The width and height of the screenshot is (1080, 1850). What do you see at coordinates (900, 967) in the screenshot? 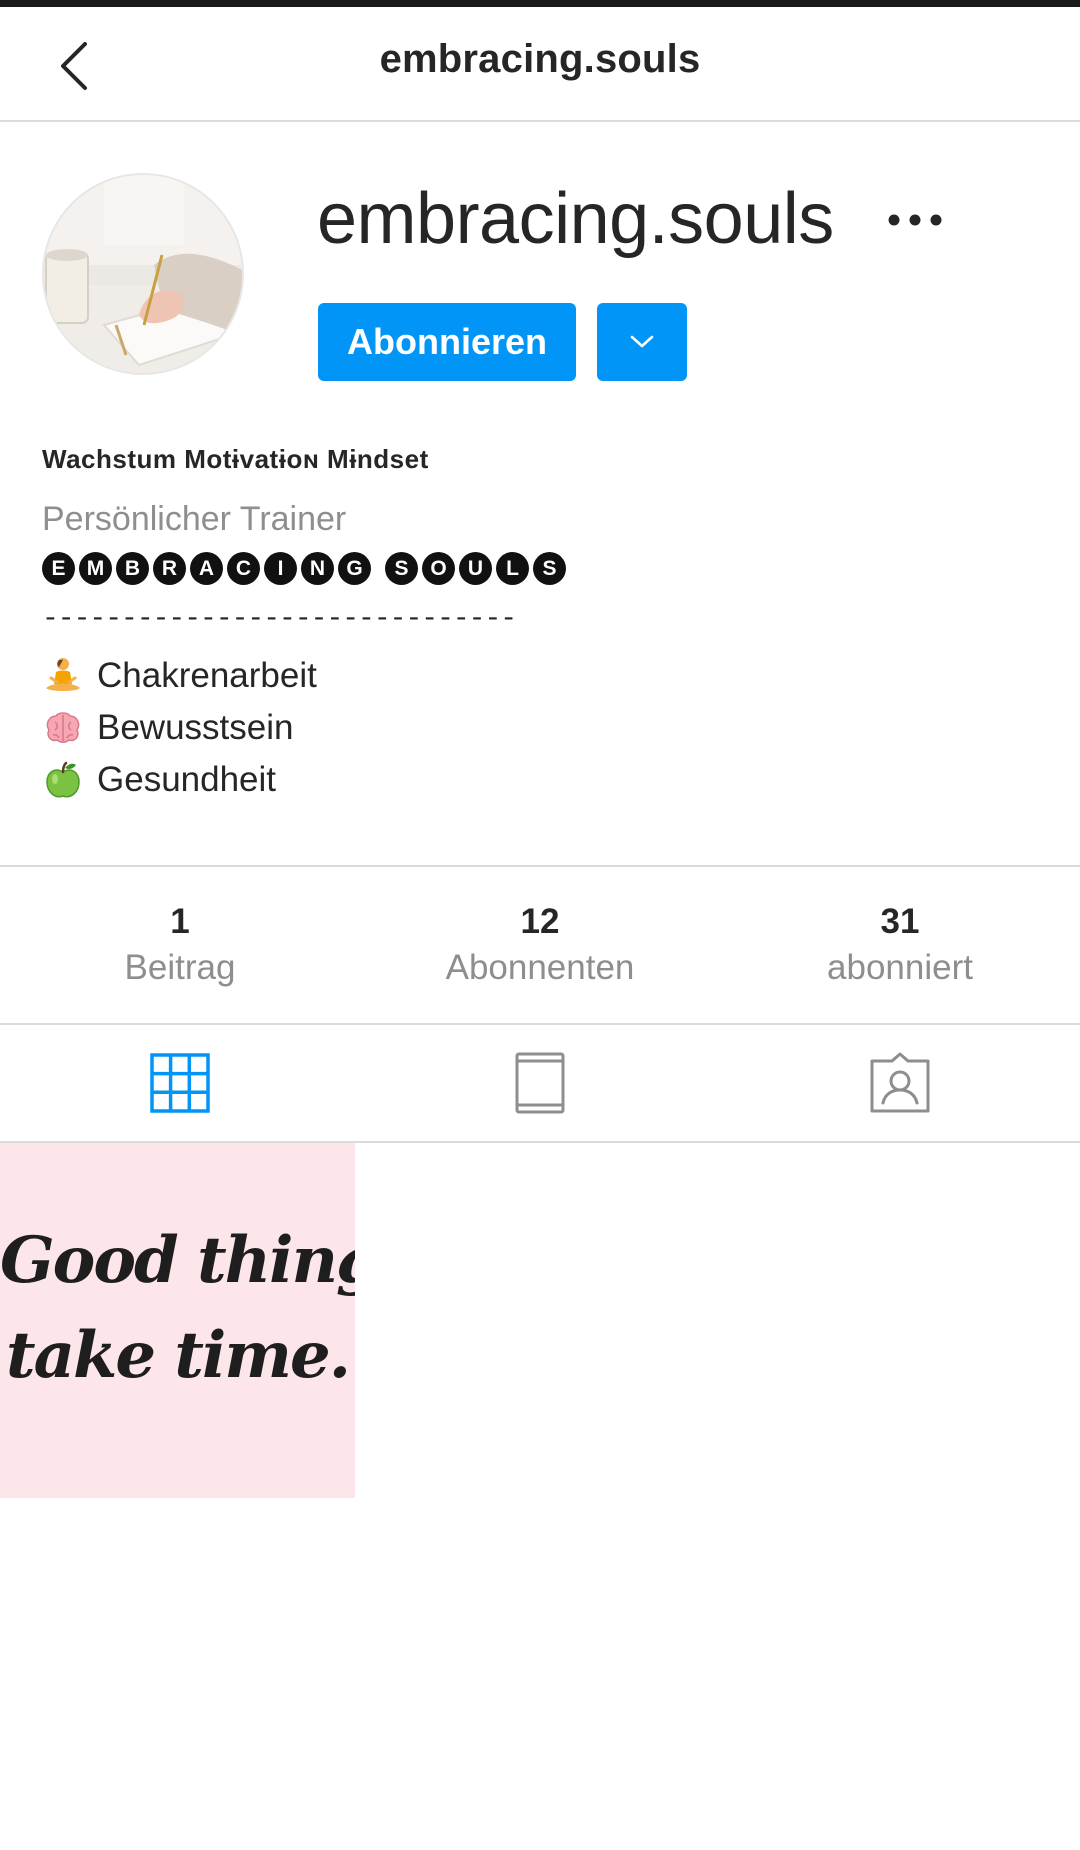
I see `stat-following-label: abonniert` at bounding box center [900, 967].